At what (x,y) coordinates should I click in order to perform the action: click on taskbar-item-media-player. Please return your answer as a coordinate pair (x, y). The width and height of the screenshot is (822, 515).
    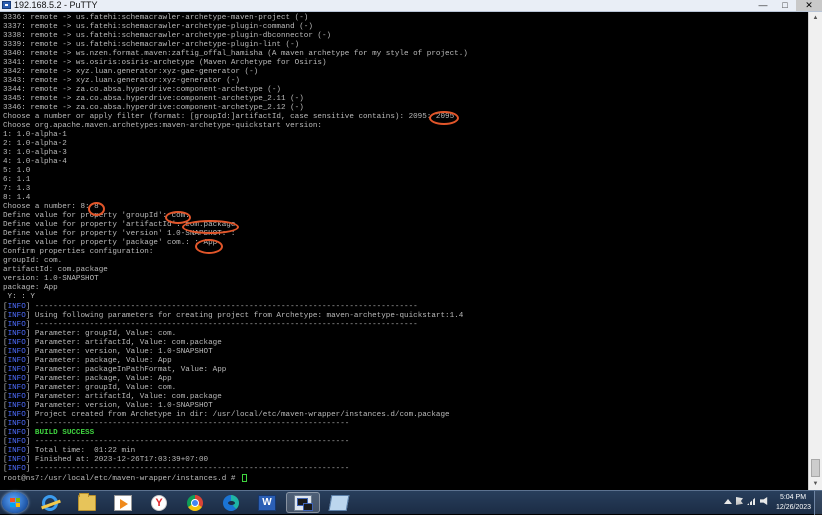
    Looking at the image, I should click on (123, 502).